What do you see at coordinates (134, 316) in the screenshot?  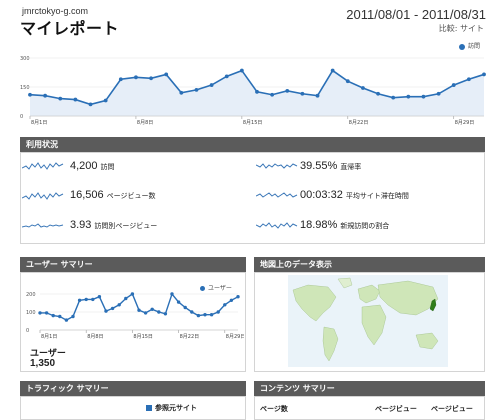 I see `users-line-chart: 200 100 0 8月1日 8月8日 8月15日 8月22日 8月29日` at bounding box center [134, 316].